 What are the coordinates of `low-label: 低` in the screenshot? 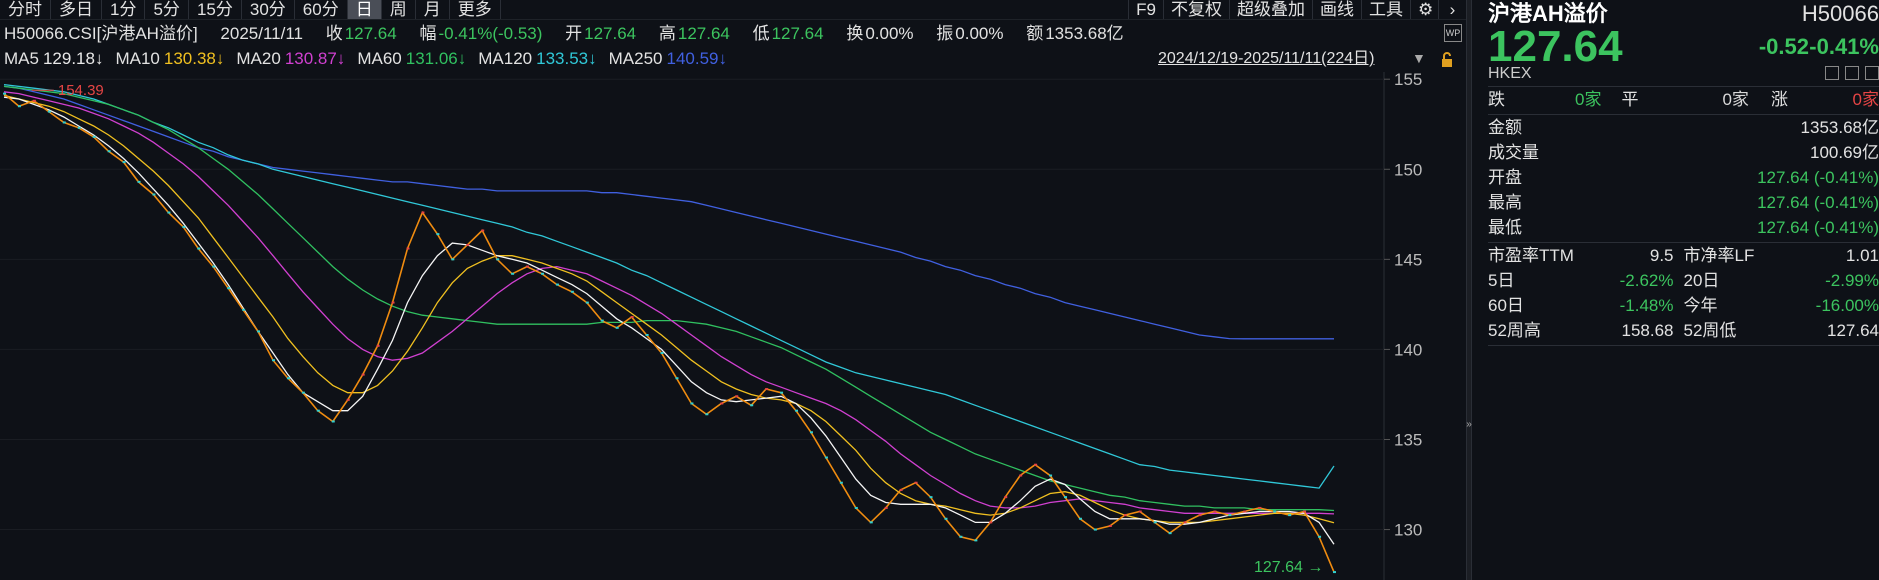 It's located at (761, 33).